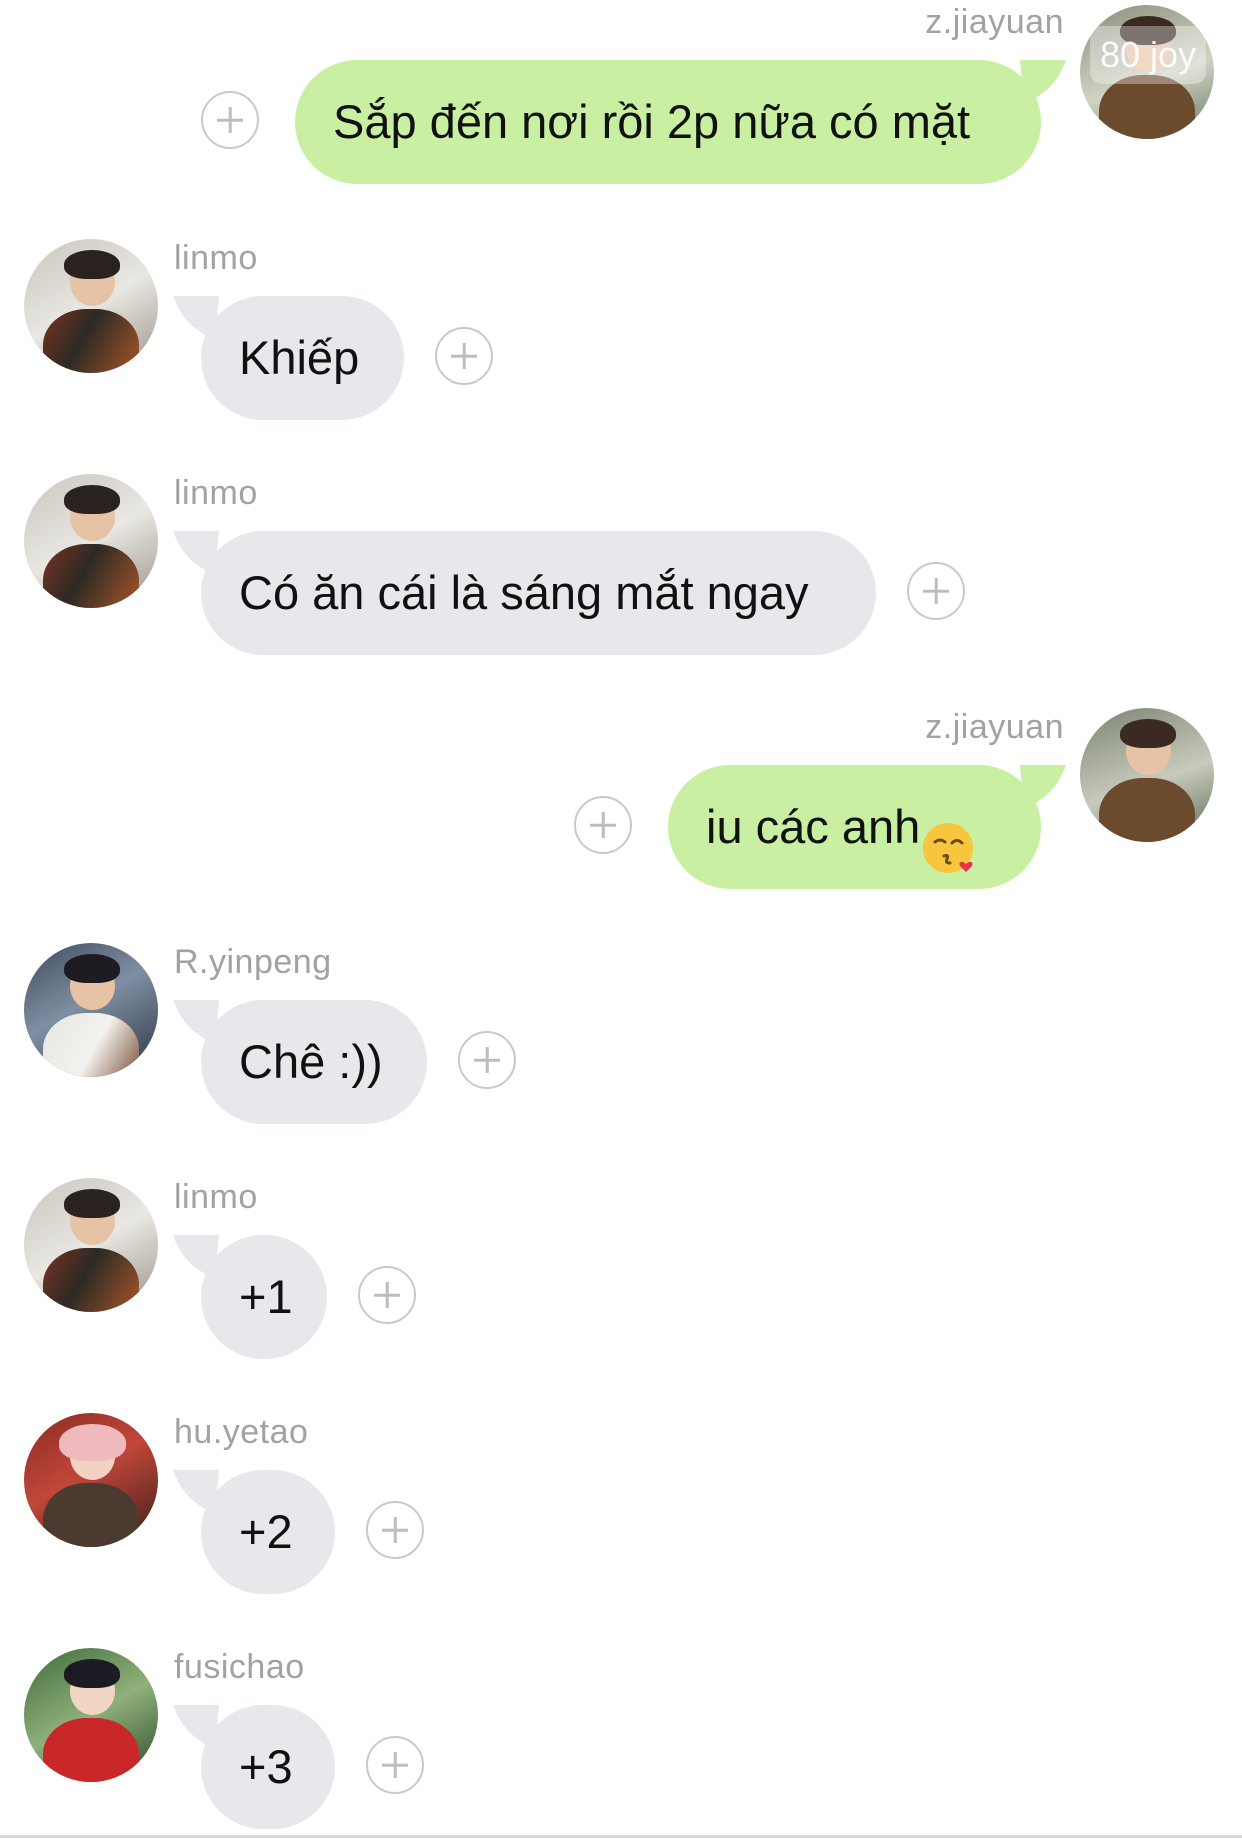 The width and height of the screenshot is (1242, 1845). I want to click on message-text: +1, so click(266, 1296).